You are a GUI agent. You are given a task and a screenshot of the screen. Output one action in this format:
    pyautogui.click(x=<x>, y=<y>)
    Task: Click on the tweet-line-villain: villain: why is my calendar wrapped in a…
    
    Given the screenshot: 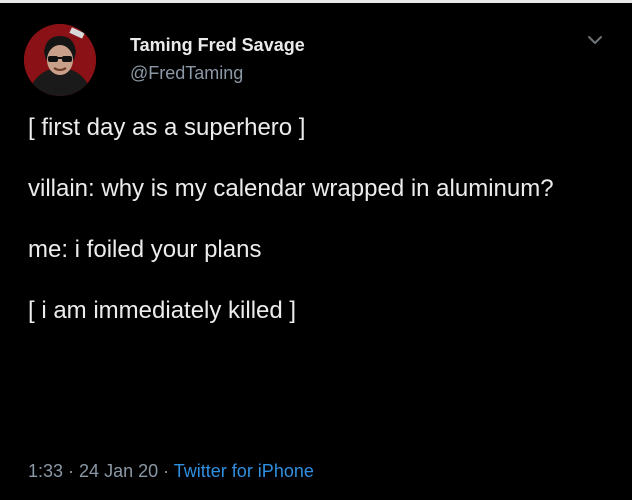 What is the action you would take?
    pyautogui.click(x=291, y=188)
    